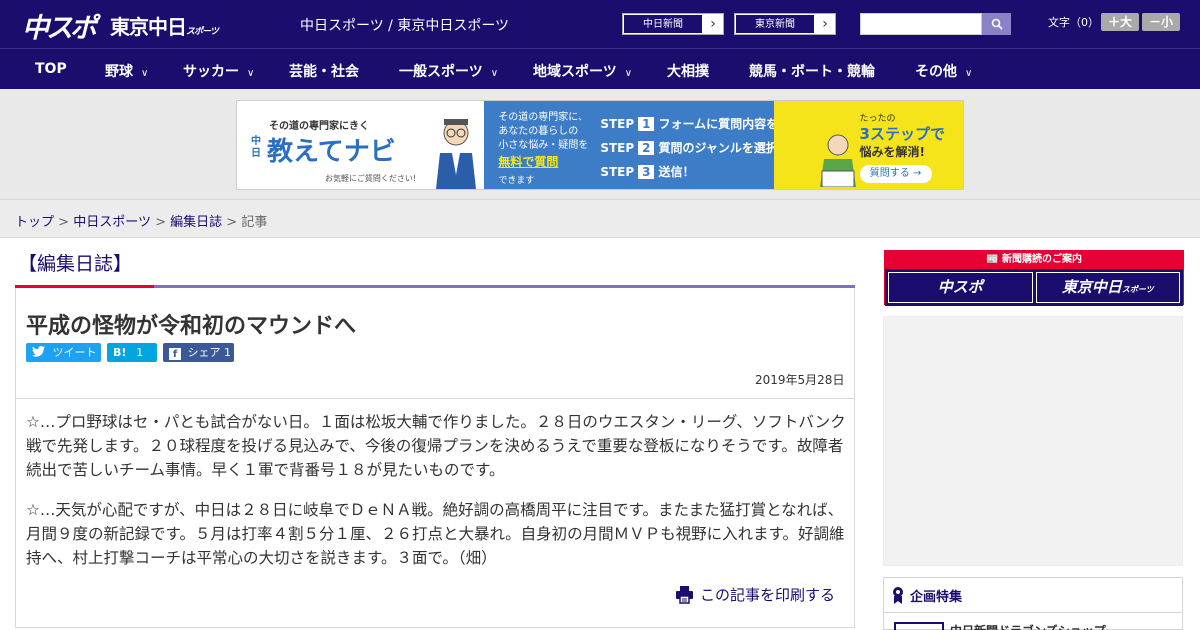 Image resolution: width=1200 pixels, height=630 pixels. I want to click on search-input, so click(921, 24).